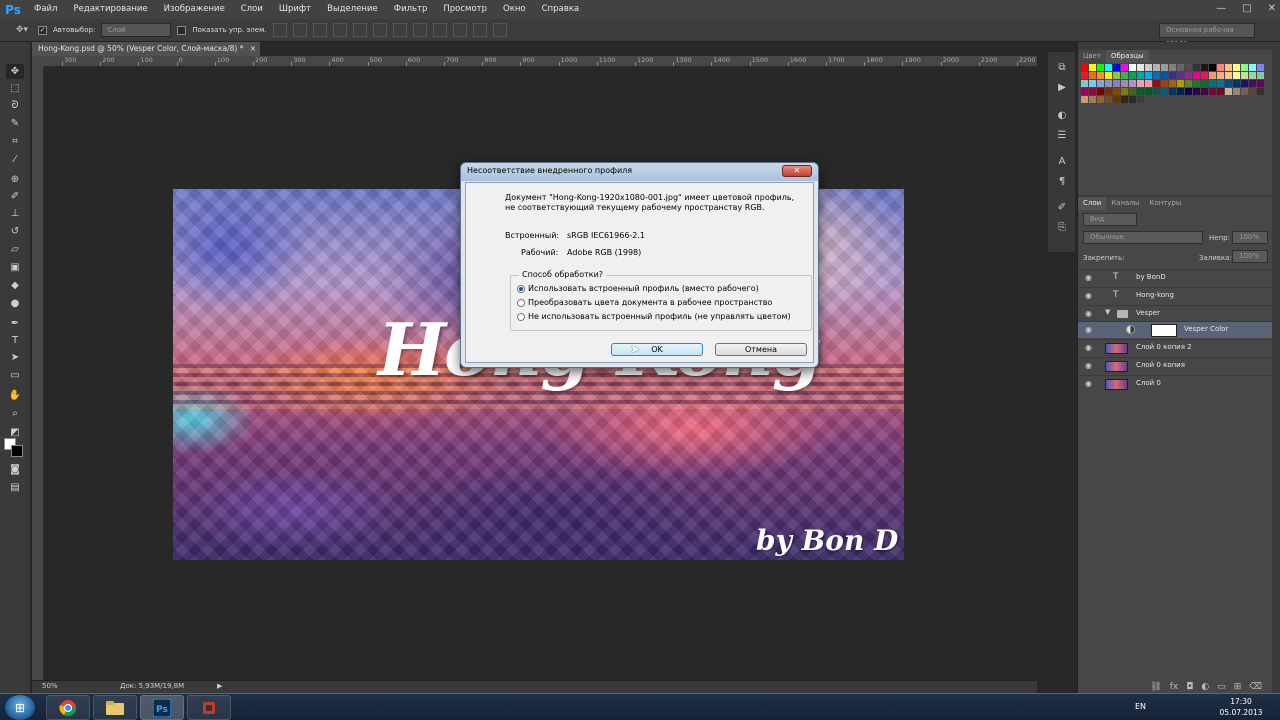 This screenshot has width=1280, height=720. What do you see at coordinates (15, 303) in the screenshot?
I see `dodge-tool-icon: ●` at bounding box center [15, 303].